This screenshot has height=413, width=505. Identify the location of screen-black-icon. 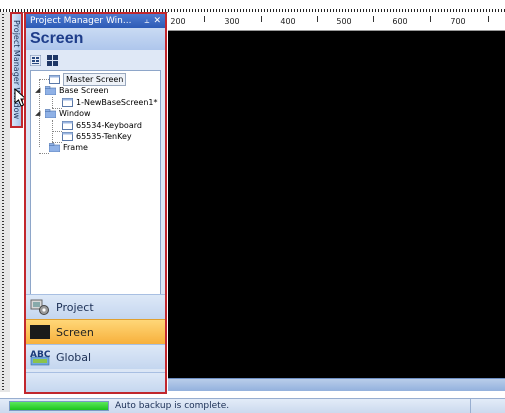
(40, 332).